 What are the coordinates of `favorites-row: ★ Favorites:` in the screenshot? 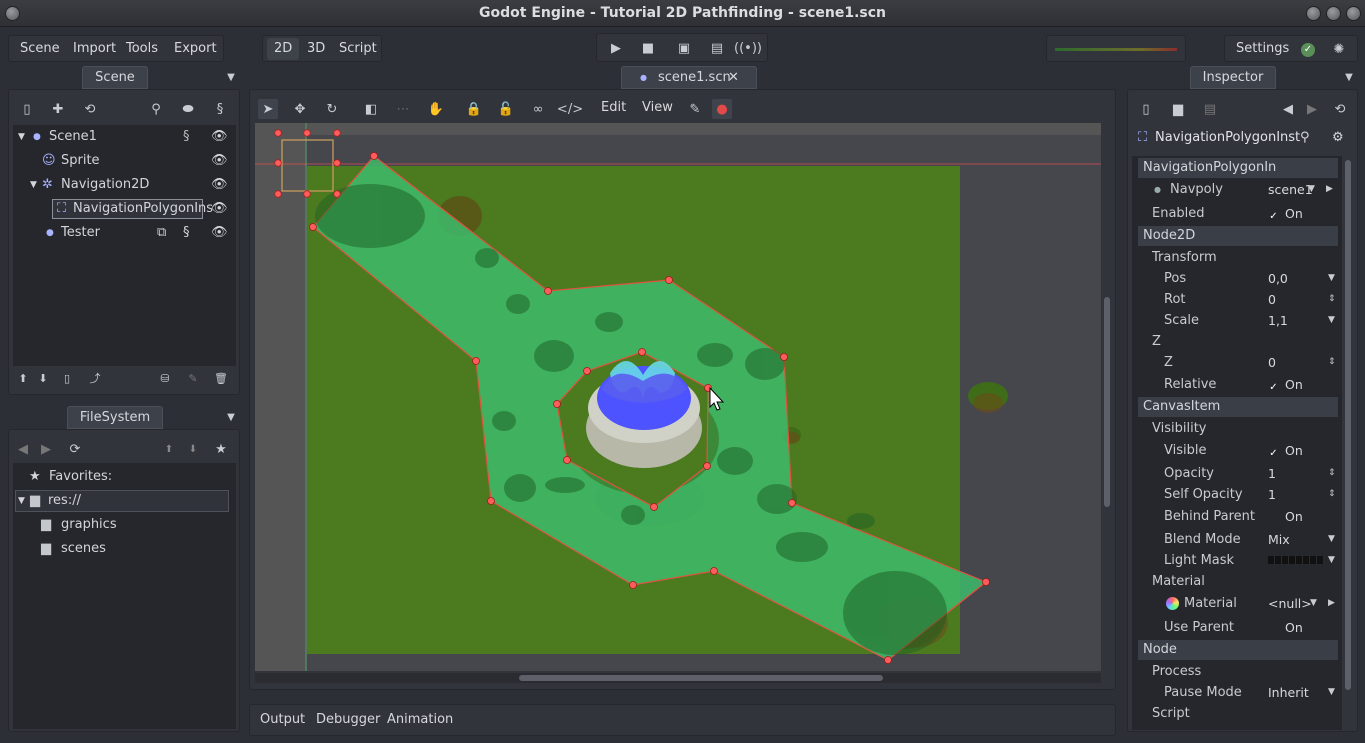 It's located at (125, 477).